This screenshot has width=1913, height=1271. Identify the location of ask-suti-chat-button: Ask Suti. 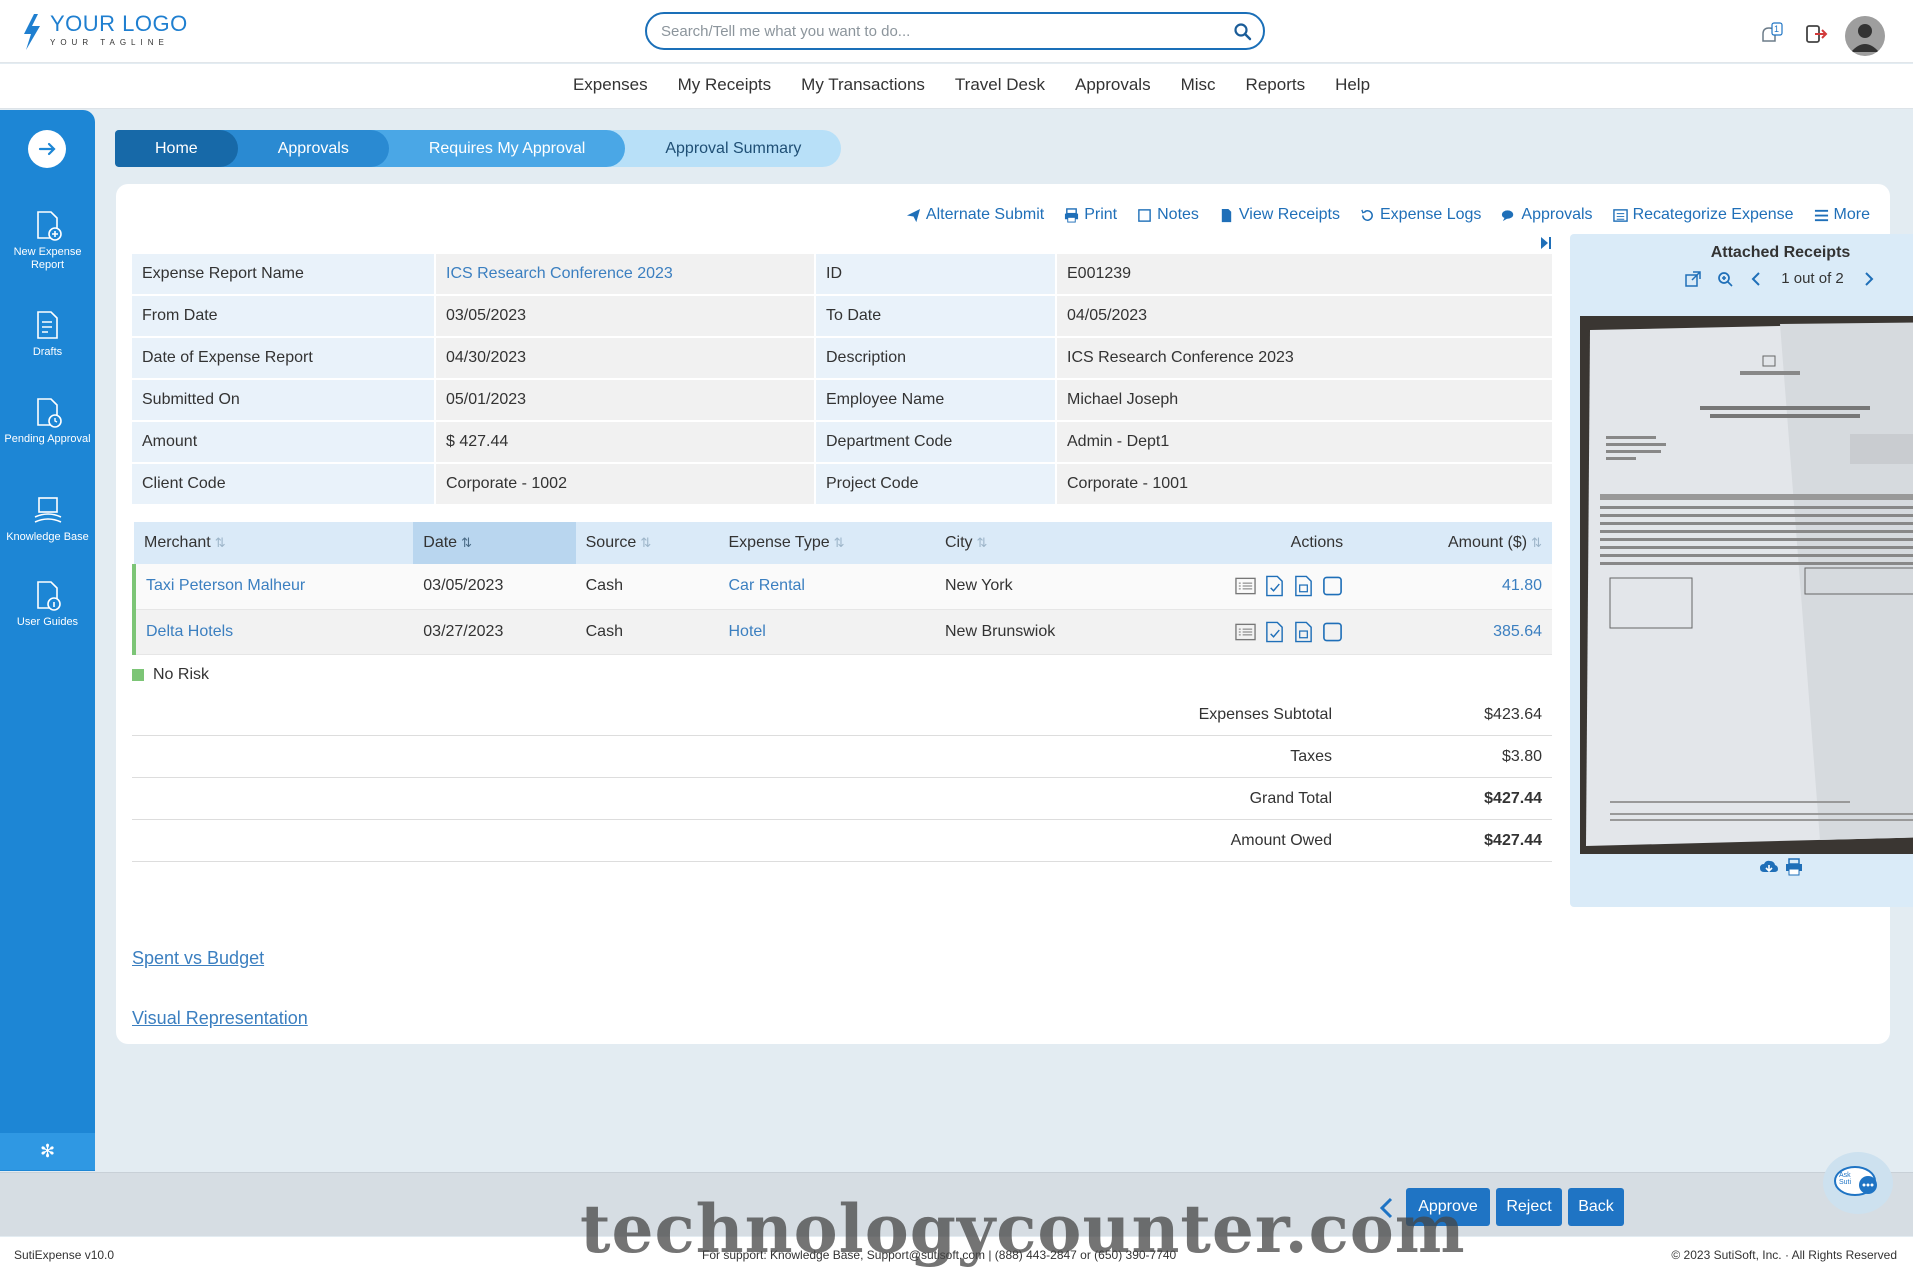
(1858, 1183).